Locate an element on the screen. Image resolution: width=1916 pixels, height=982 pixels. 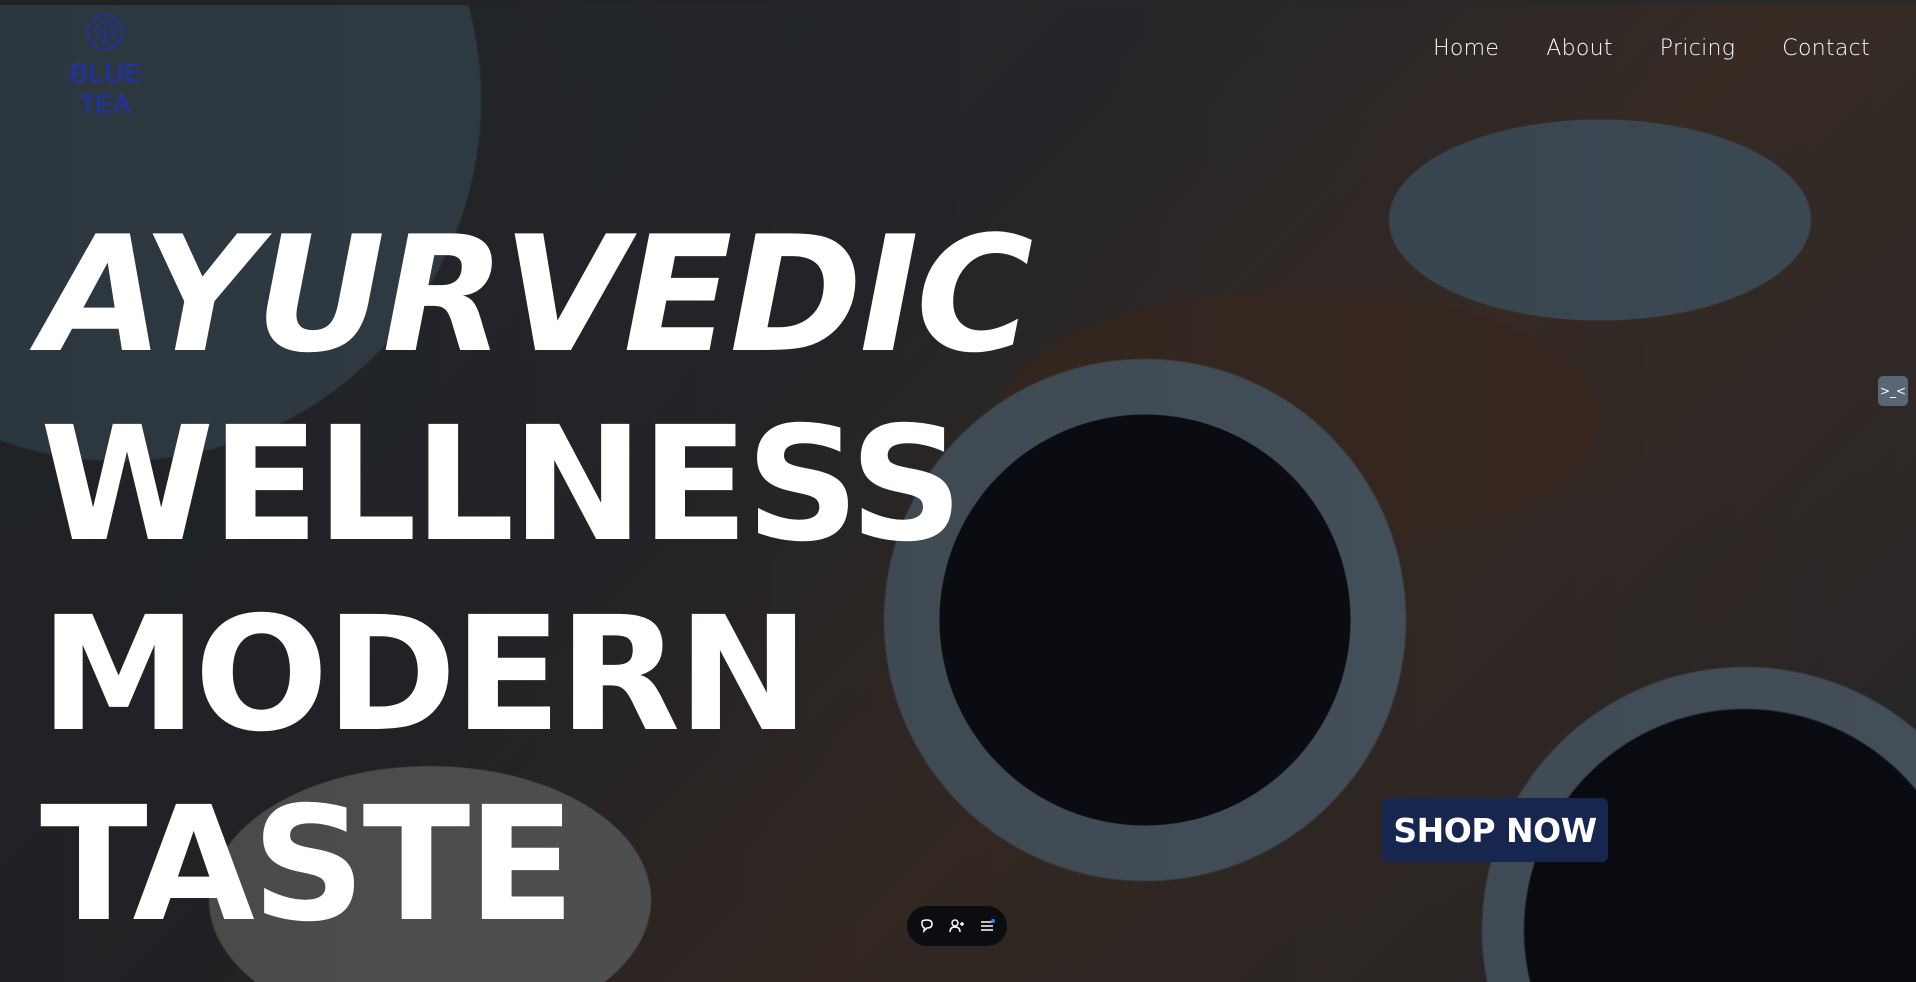
add-user-icon is located at coordinates (957, 926).